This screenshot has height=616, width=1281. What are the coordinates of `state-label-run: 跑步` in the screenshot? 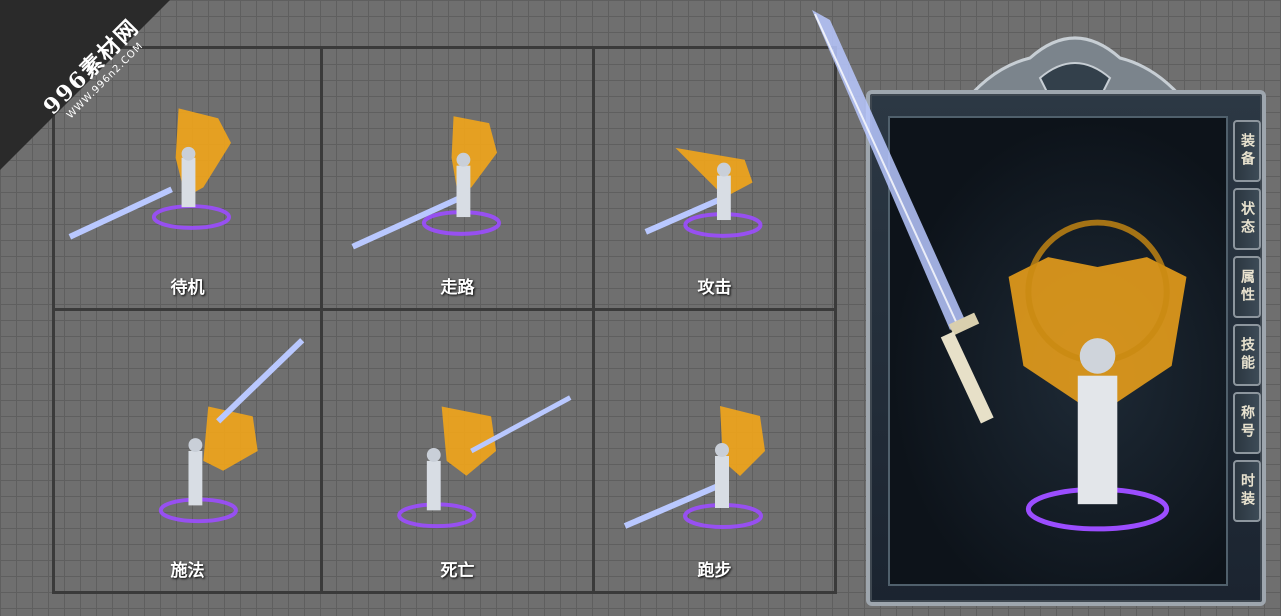 It's located at (714, 571).